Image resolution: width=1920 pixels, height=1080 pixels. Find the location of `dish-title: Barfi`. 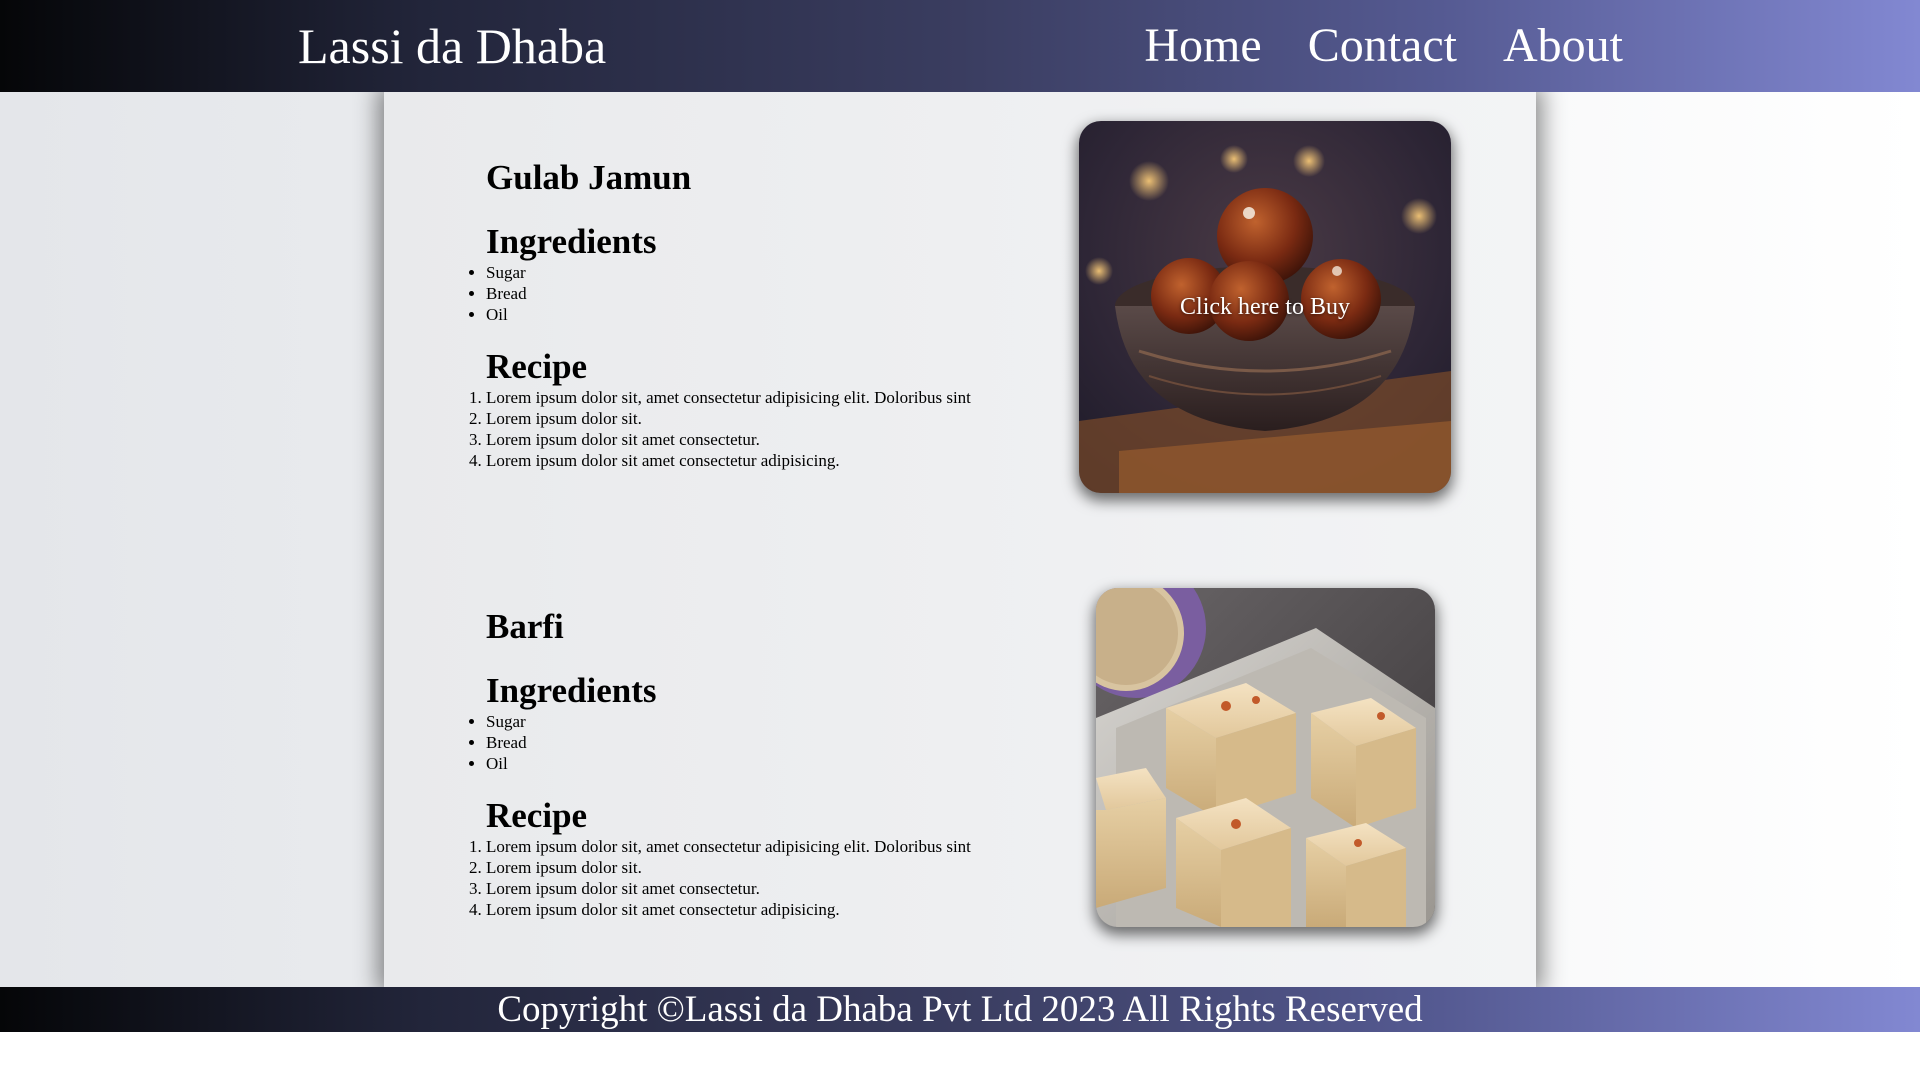

dish-title: Barfi is located at coordinates (525, 626).